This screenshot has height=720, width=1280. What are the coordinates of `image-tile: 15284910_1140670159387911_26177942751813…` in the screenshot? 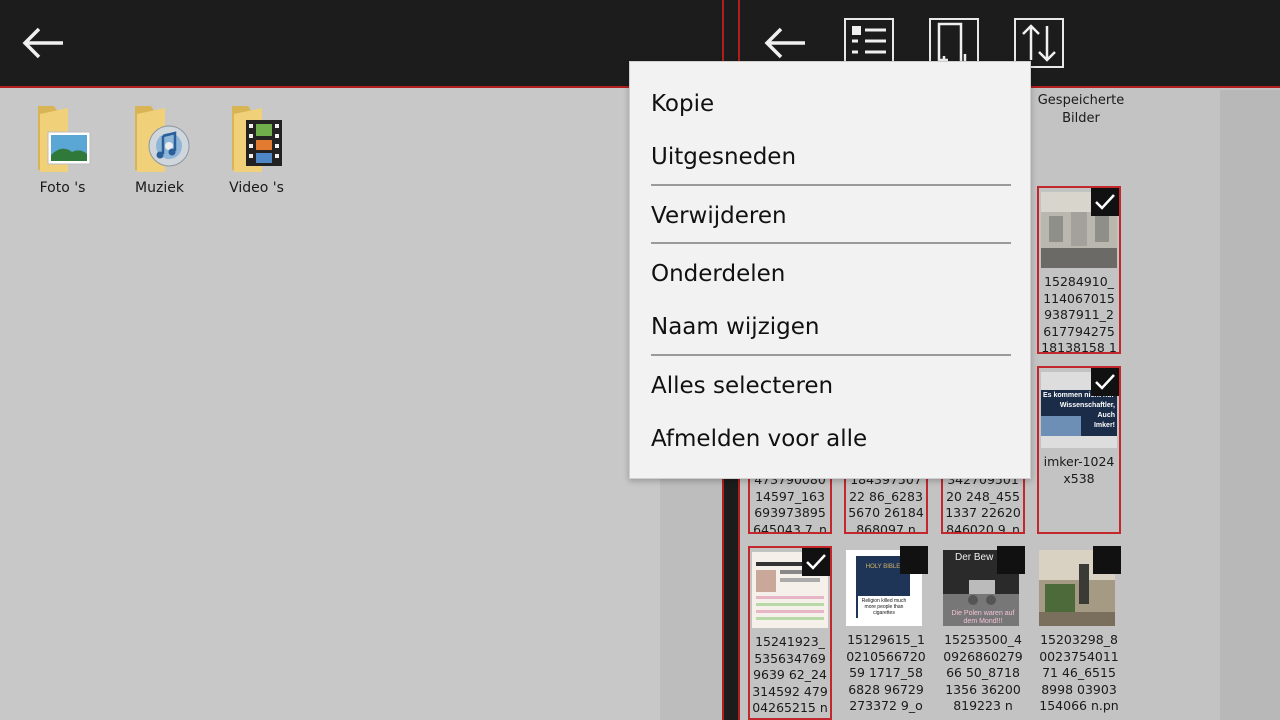 It's located at (1079, 270).